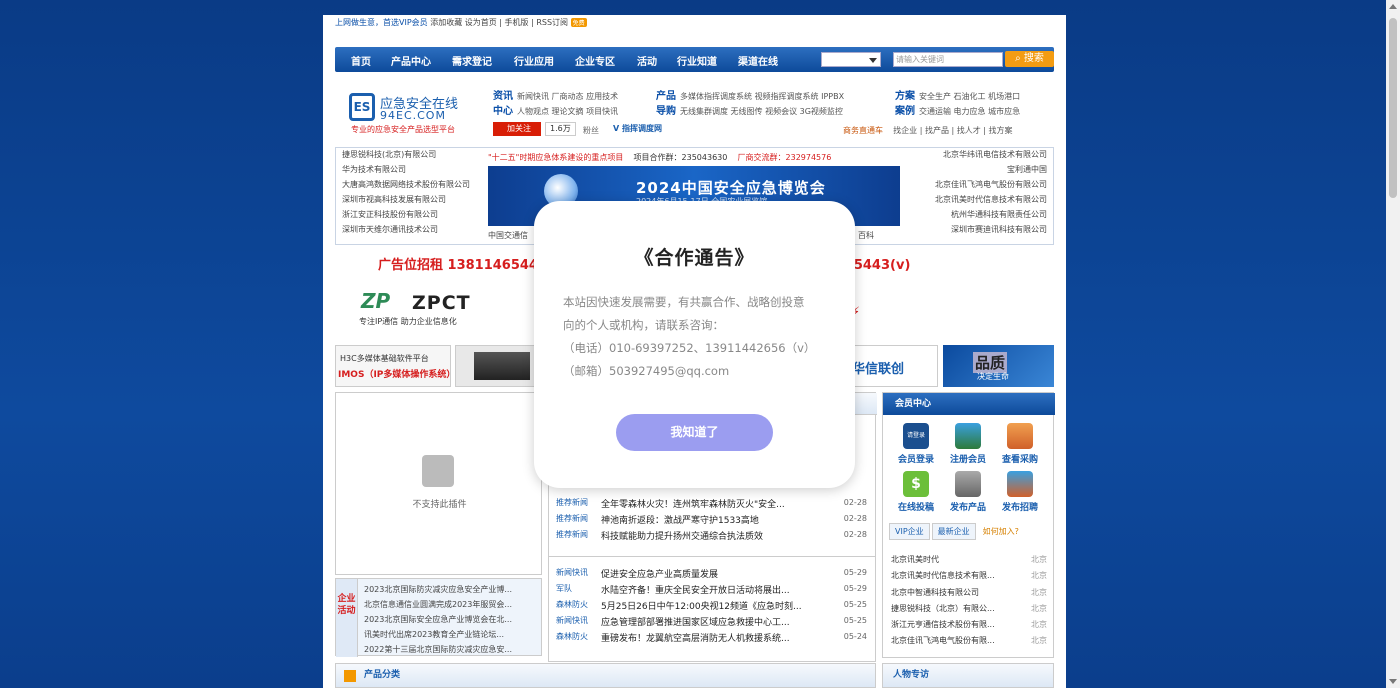 The image size is (1400, 688). I want to click on company-link: 大唐高鸿数据网络技术股份有限公司, so click(406, 184).